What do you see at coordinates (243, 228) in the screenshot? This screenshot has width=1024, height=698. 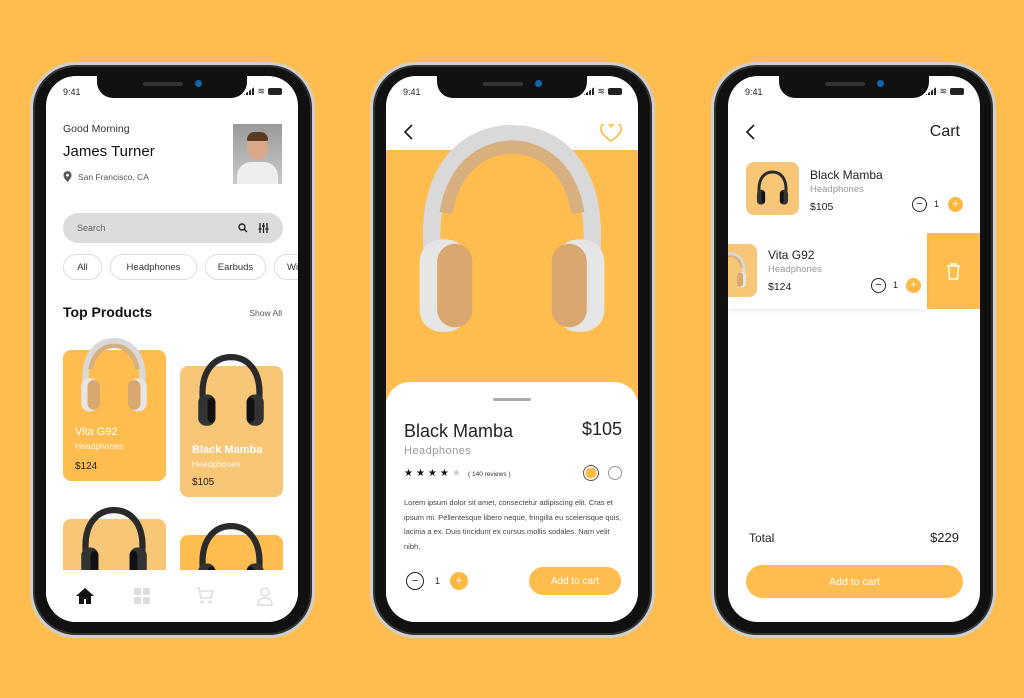 I see `search-icon` at bounding box center [243, 228].